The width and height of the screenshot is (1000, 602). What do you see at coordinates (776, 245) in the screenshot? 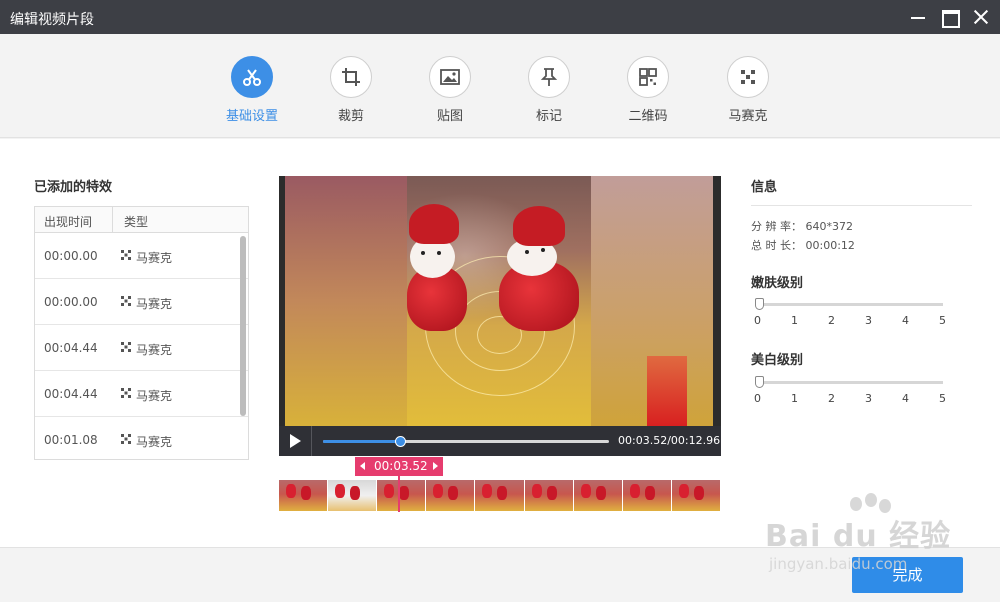
I see `duration-label: 总 时 长：` at bounding box center [776, 245].